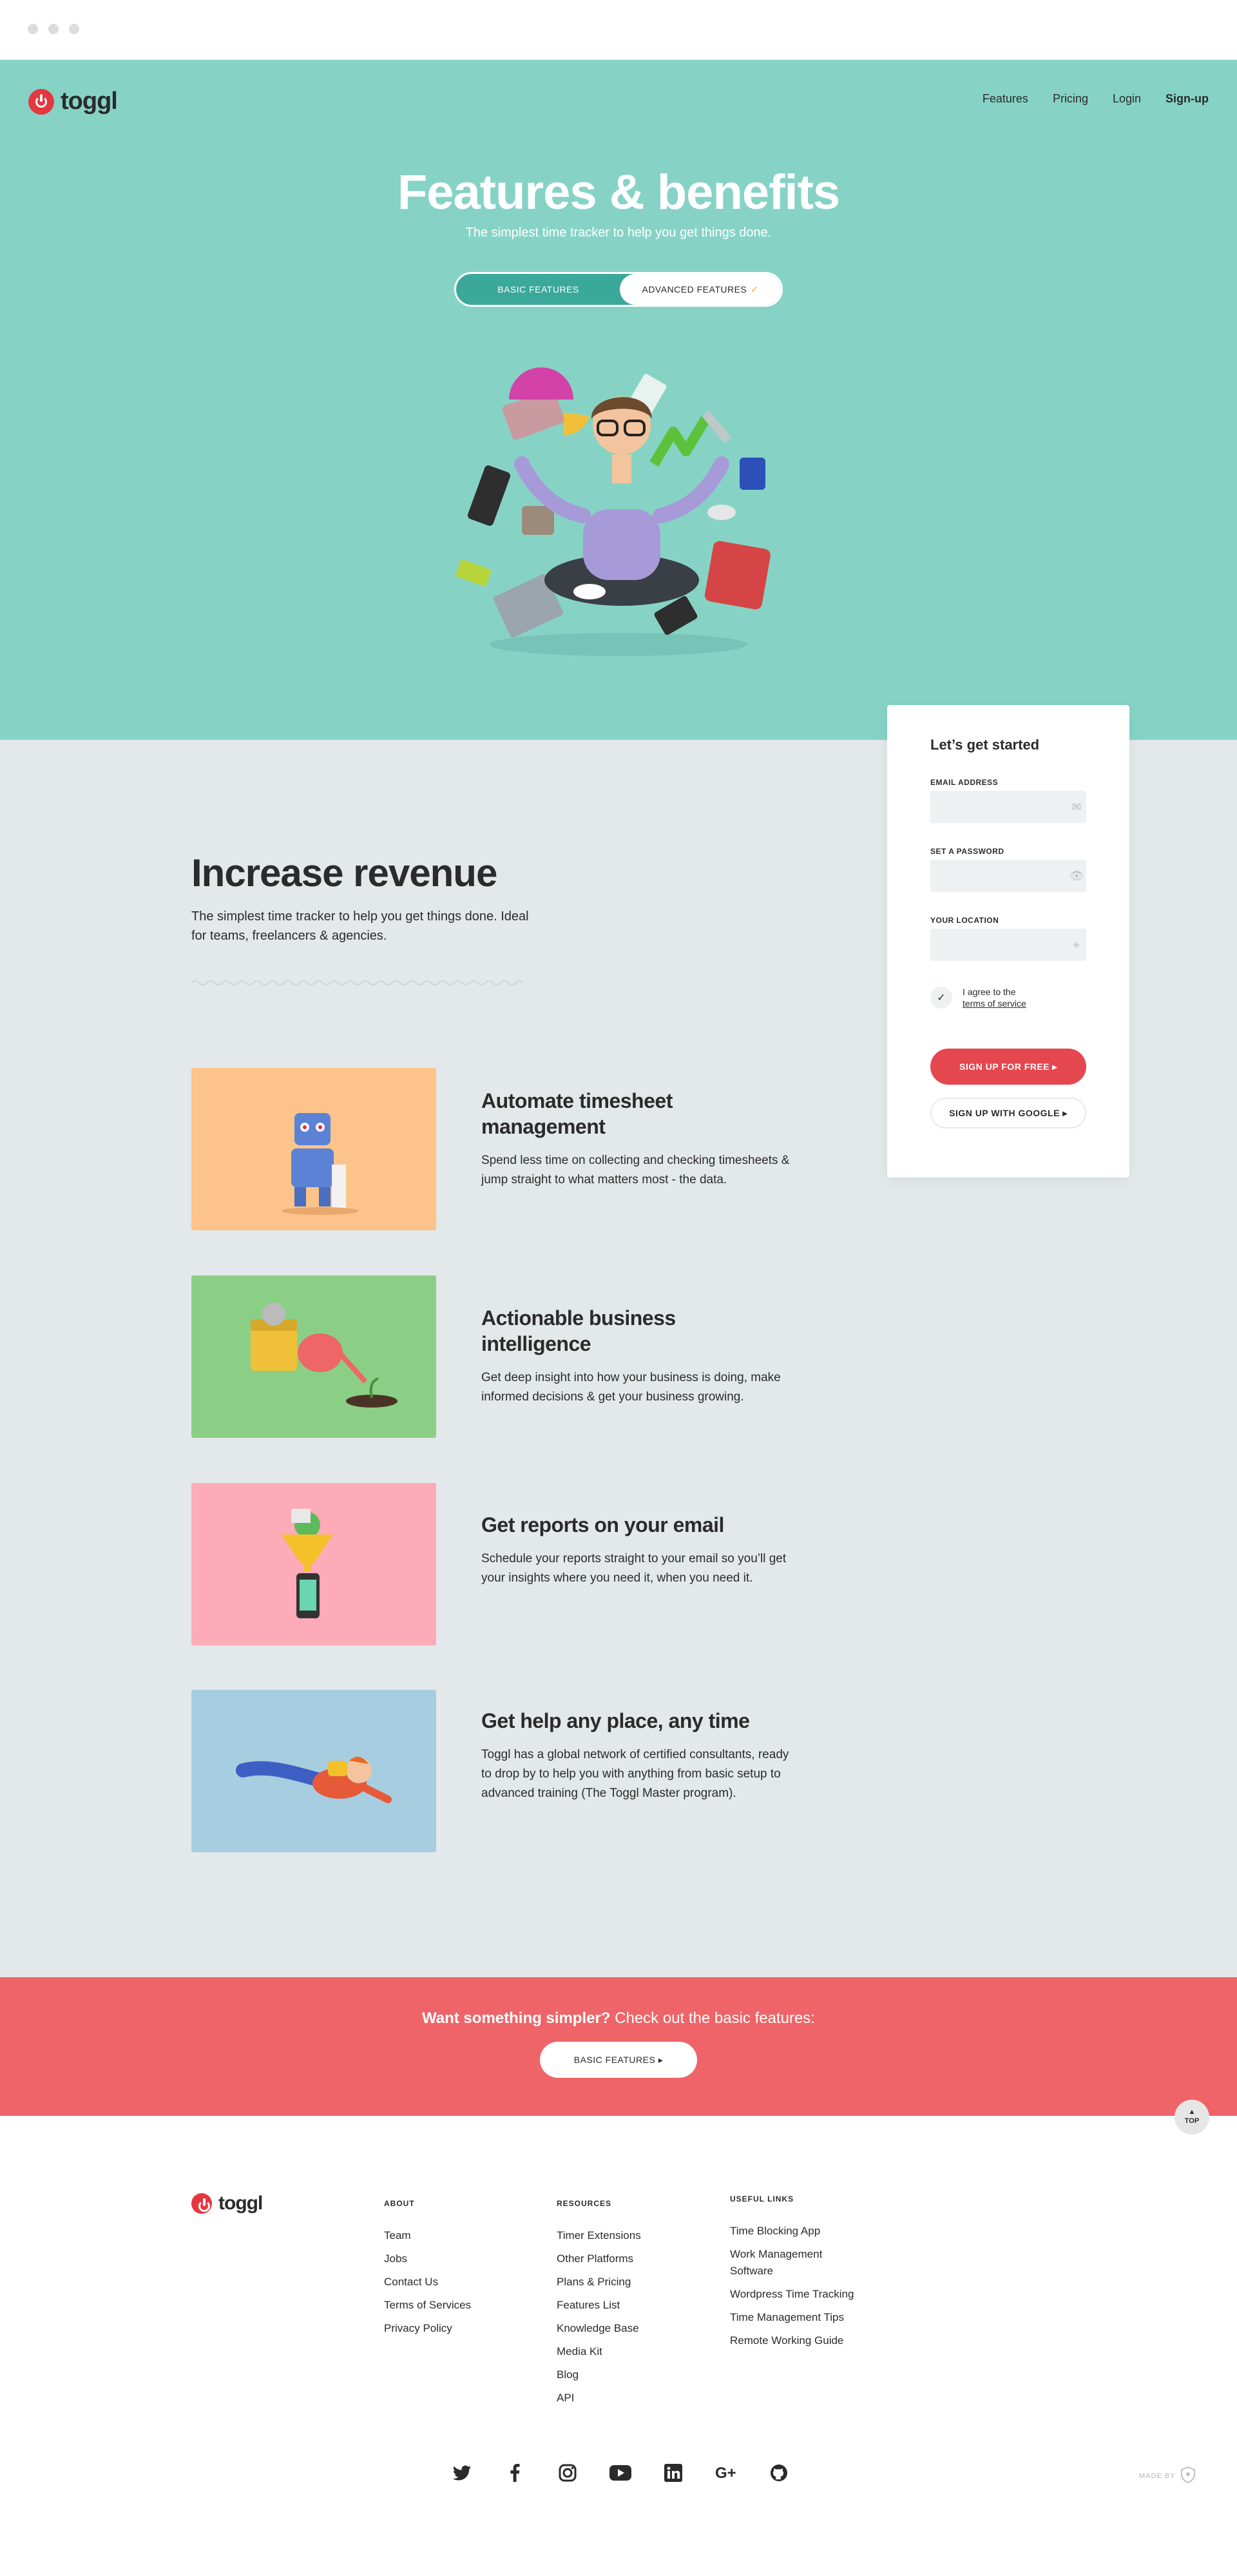  I want to click on signup-card-title: Let’s get started, so click(985, 745).